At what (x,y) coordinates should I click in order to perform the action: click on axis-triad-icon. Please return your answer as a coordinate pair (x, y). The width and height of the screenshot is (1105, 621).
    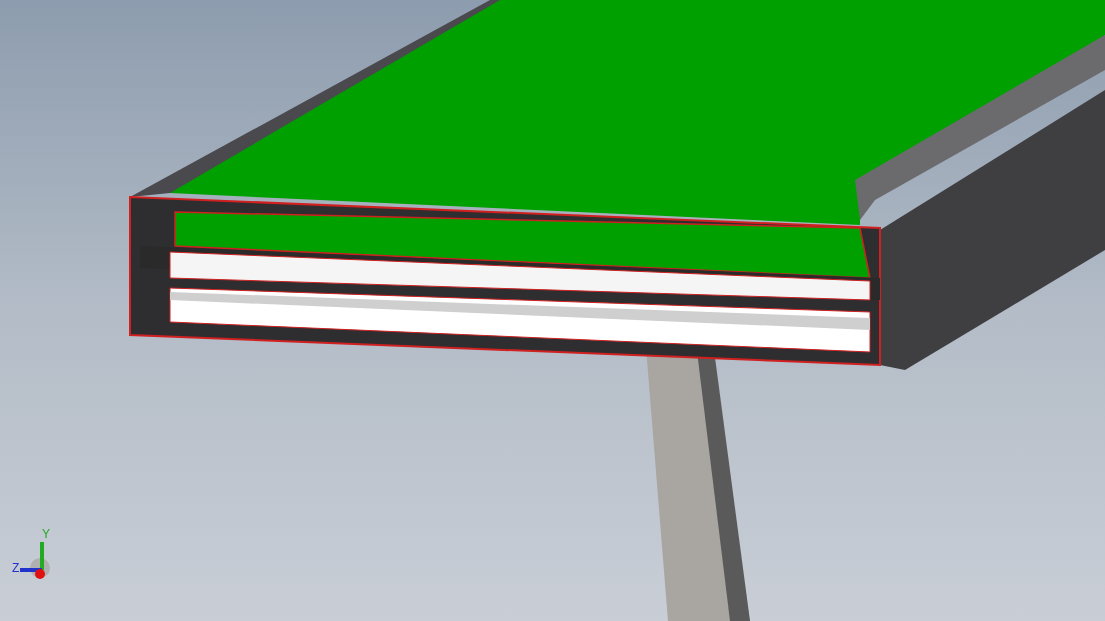
    Looking at the image, I should click on (35, 559).